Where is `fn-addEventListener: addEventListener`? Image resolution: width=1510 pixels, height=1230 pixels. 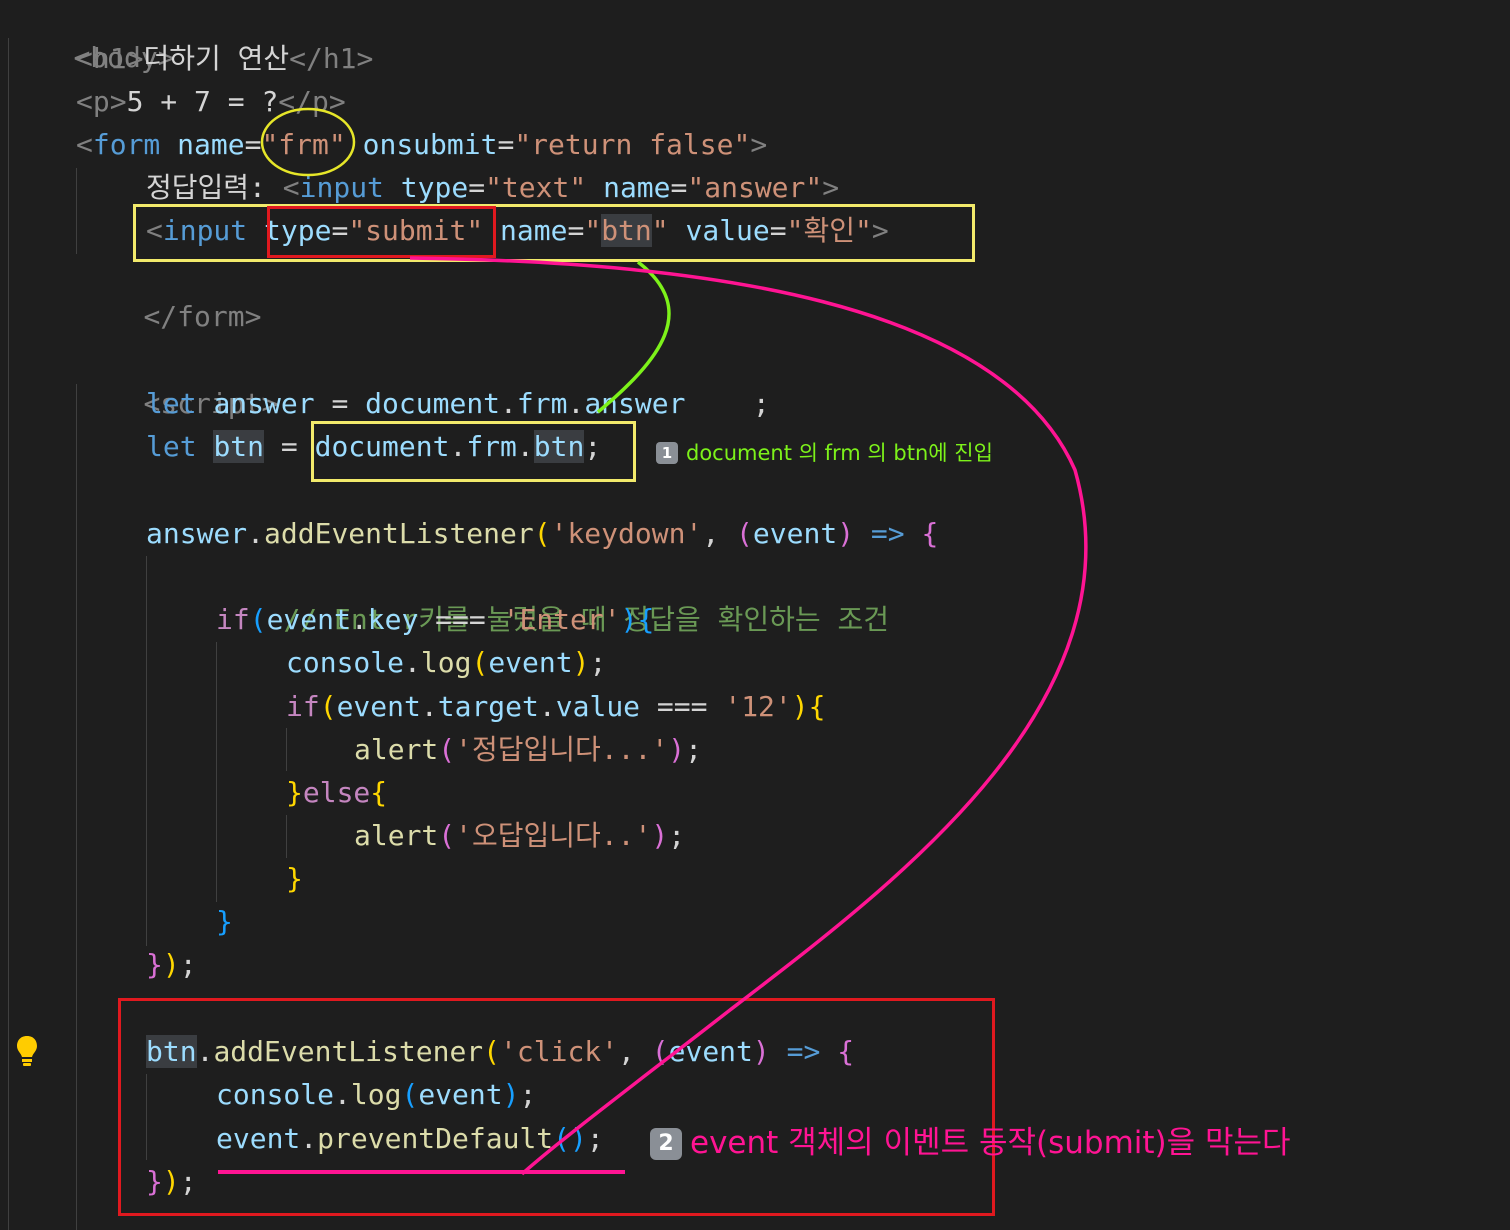 fn-addEventListener: addEventListener is located at coordinates (399, 533).